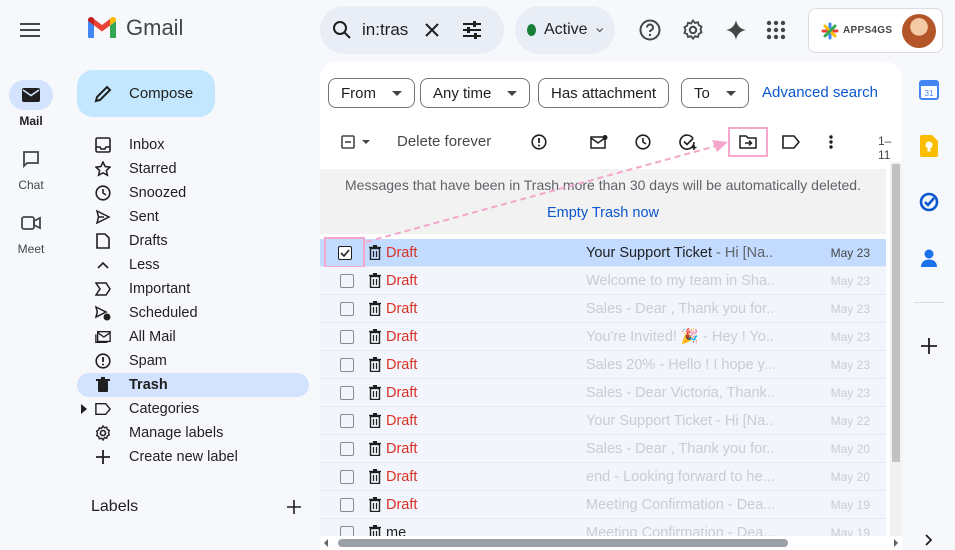  Describe the element at coordinates (103, 93) in the screenshot. I see `pencil-icon` at that location.